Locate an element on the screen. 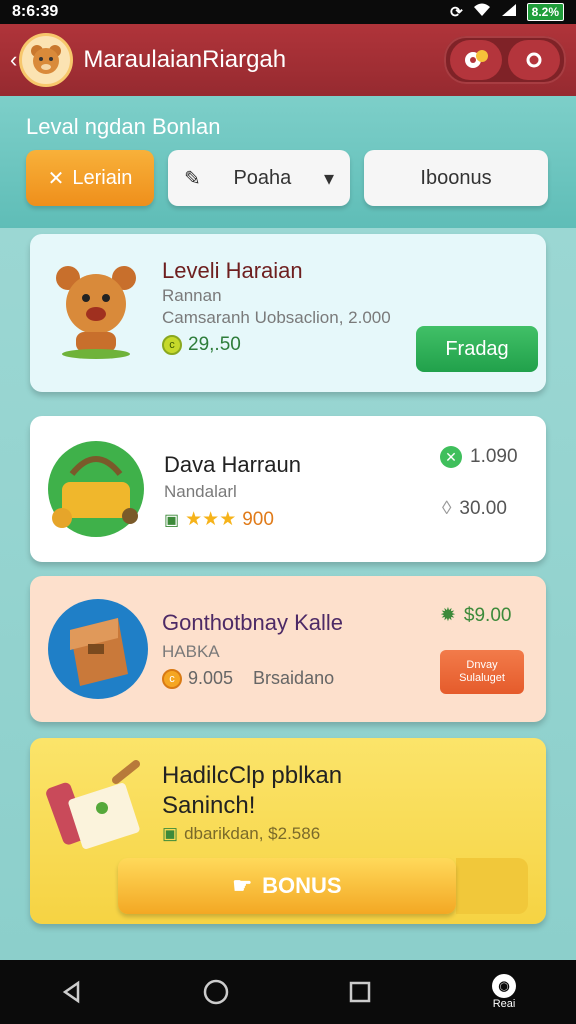 Image resolution: width=576 pixels, height=1024 pixels. filter-select-label: Poaha is located at coordinates (262, 177).